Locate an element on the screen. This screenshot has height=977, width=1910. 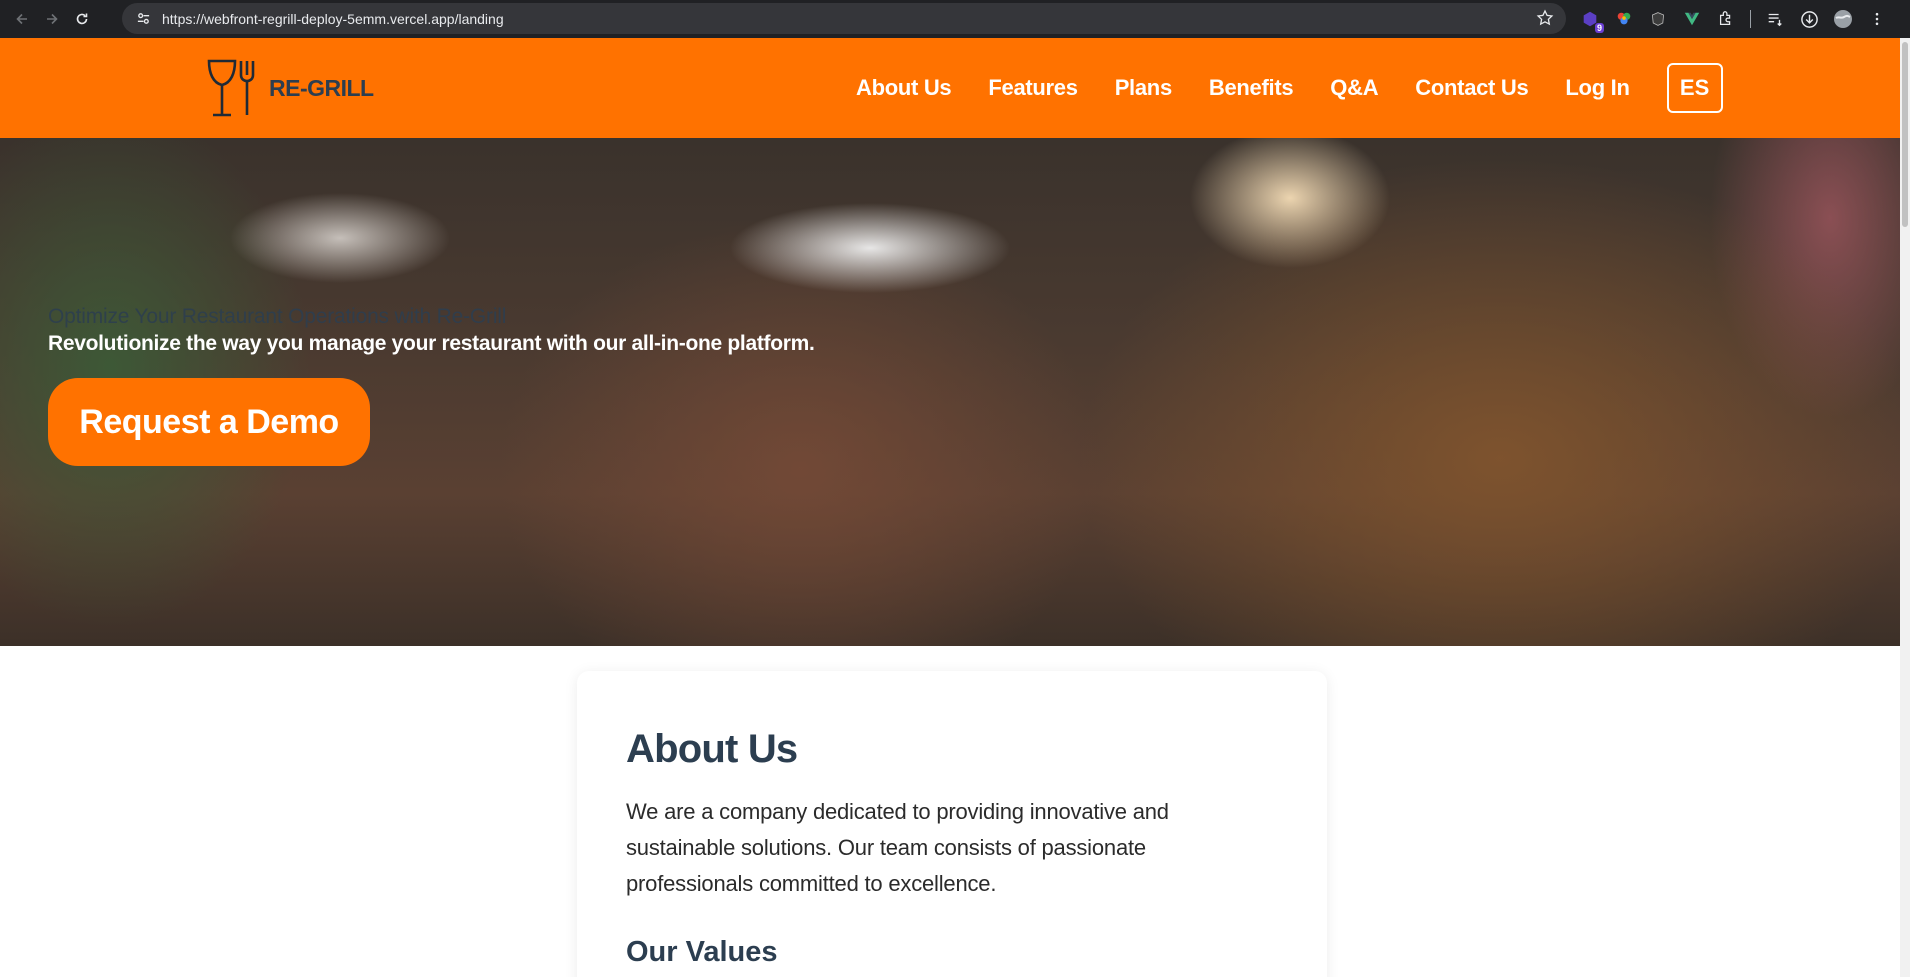
extensions-area: 9 is located at coordinates (1733, 19).